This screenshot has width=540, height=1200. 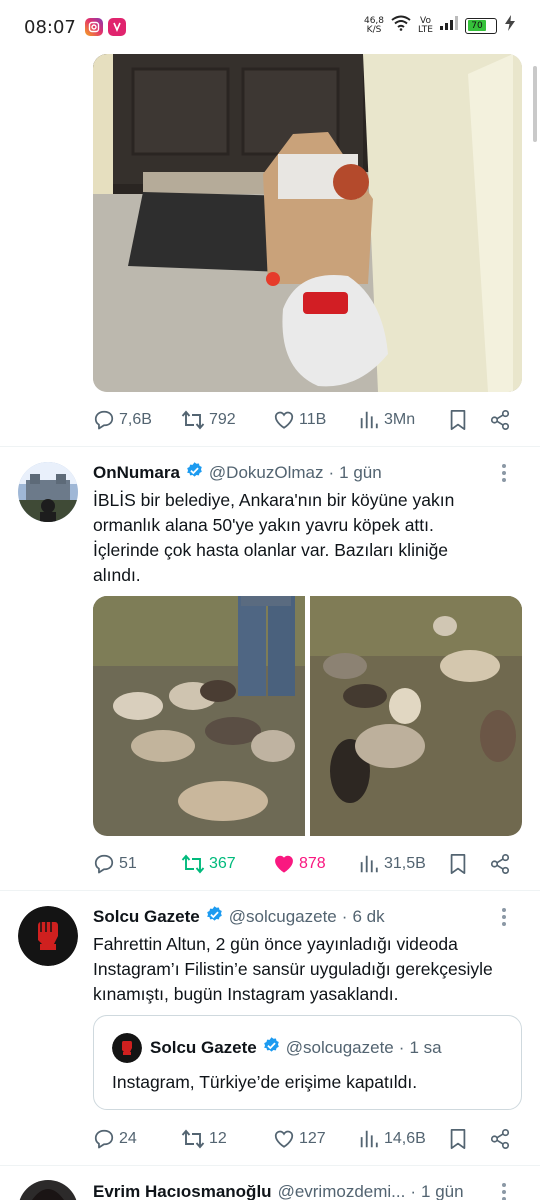 What do you see at coordinates (182, 1191) in the screenshot?
I see `author-name: Evrim Hacıosmanoğlu` at bounding box center [182, 1191].